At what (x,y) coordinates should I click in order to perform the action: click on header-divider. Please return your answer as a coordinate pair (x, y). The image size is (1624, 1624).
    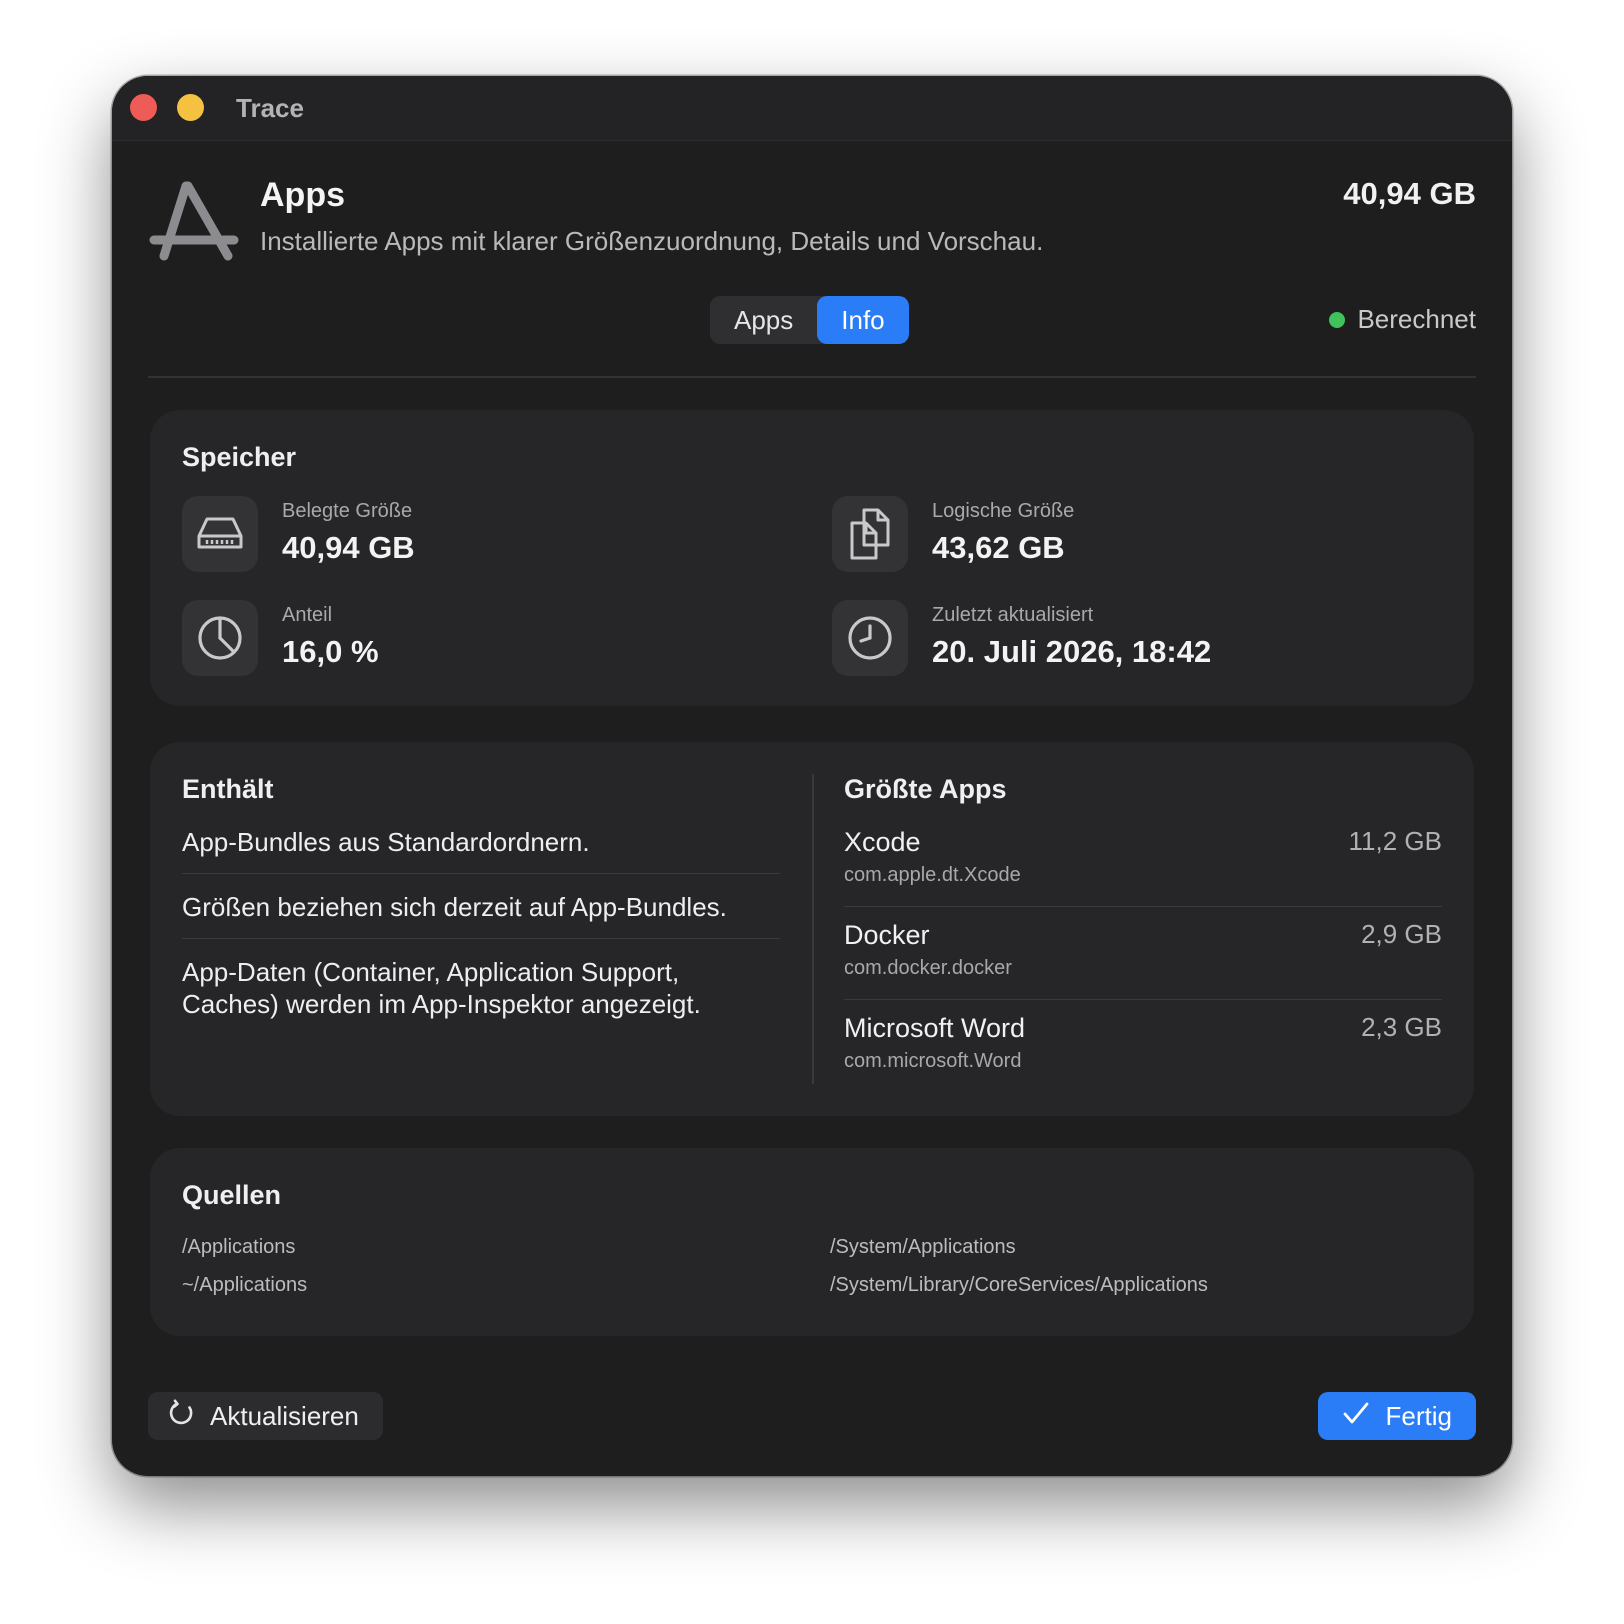
    Looking at the image, I should click on (812, 377).